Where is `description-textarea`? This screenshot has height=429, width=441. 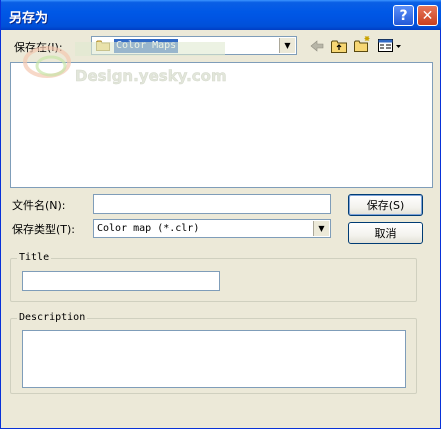
description-textarea is located at coordinates (214, 359).